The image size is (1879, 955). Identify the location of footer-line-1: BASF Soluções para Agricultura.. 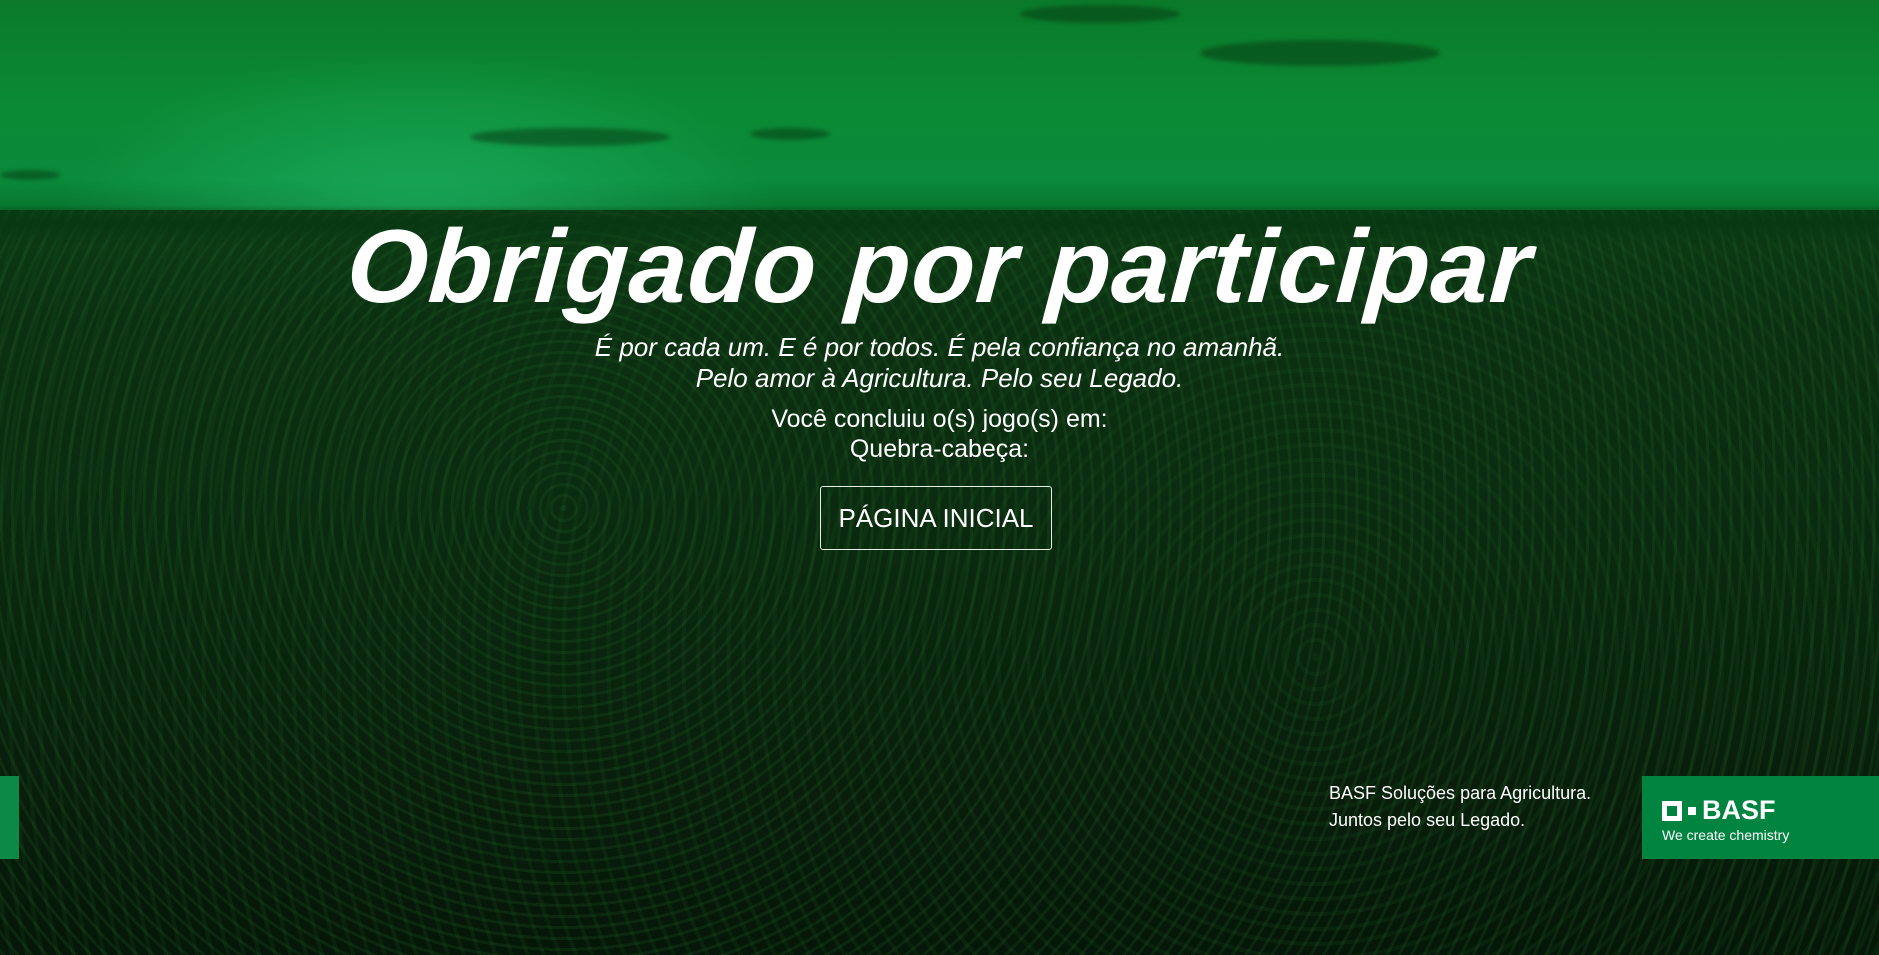
(1460, 793).